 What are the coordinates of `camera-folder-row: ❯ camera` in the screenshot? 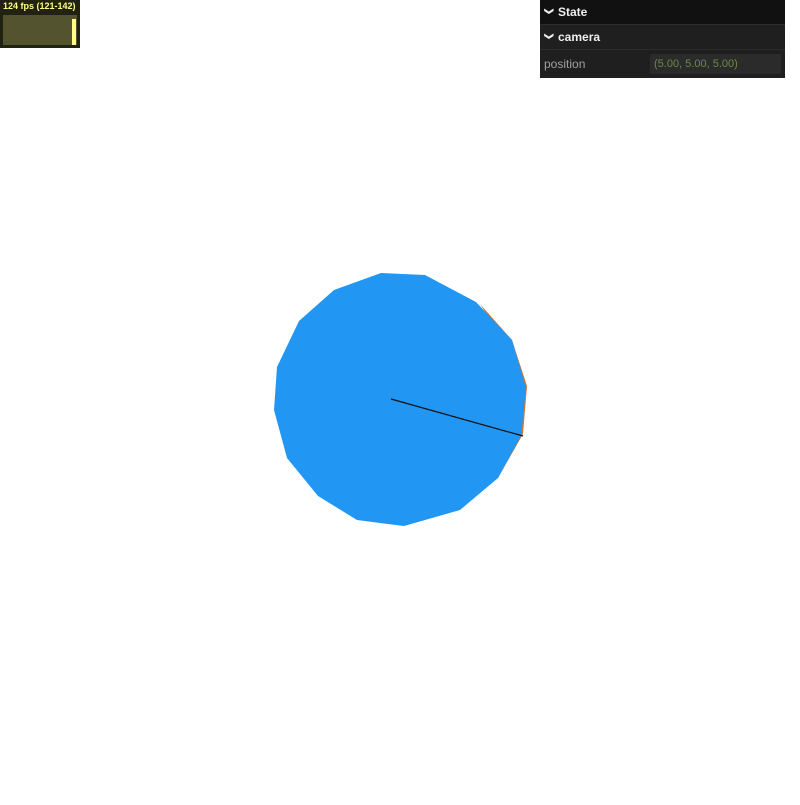 It's located at (662, 37).